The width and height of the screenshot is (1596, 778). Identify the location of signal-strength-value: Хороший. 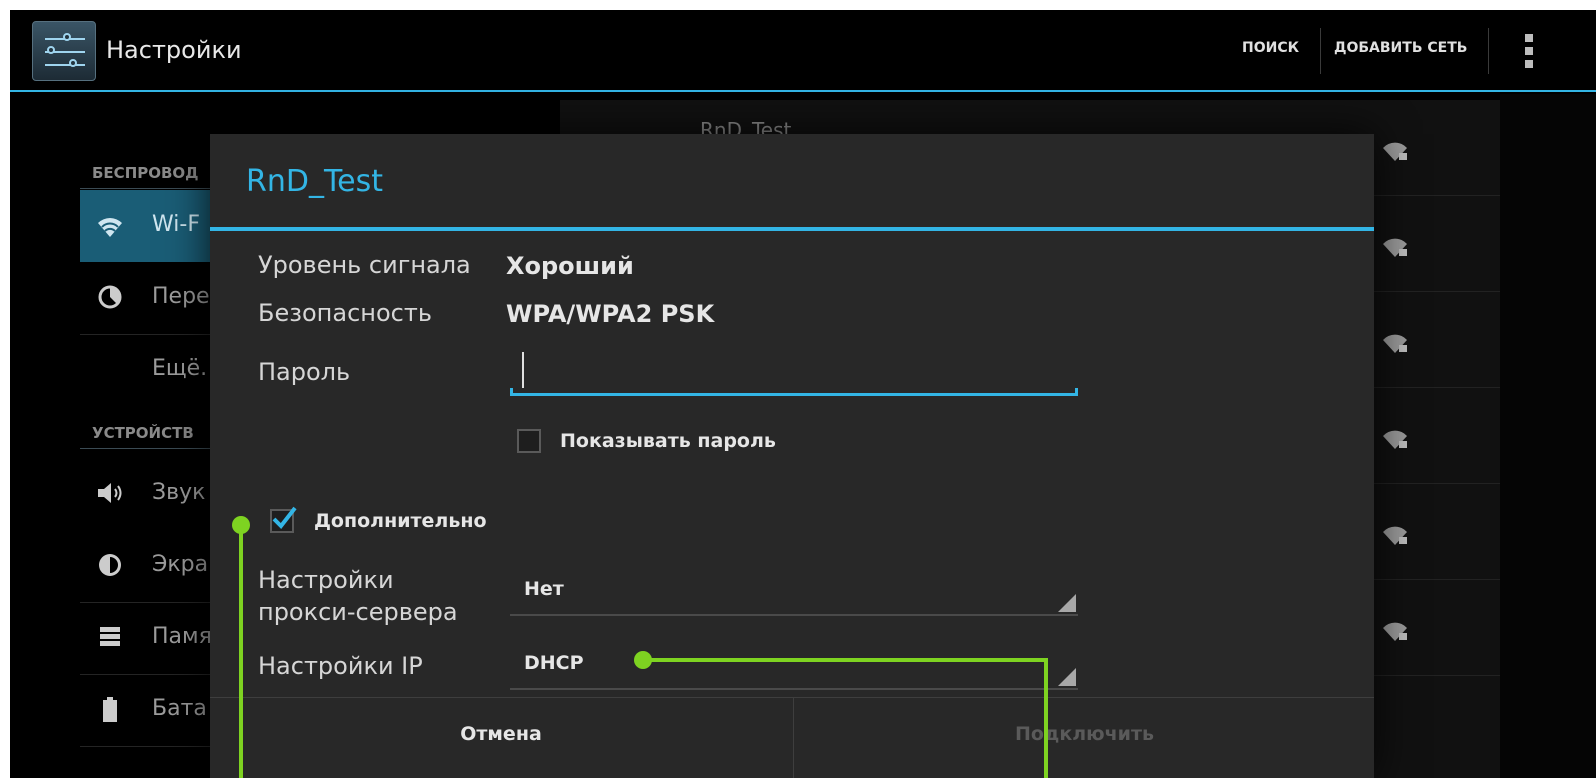
(570, 266).